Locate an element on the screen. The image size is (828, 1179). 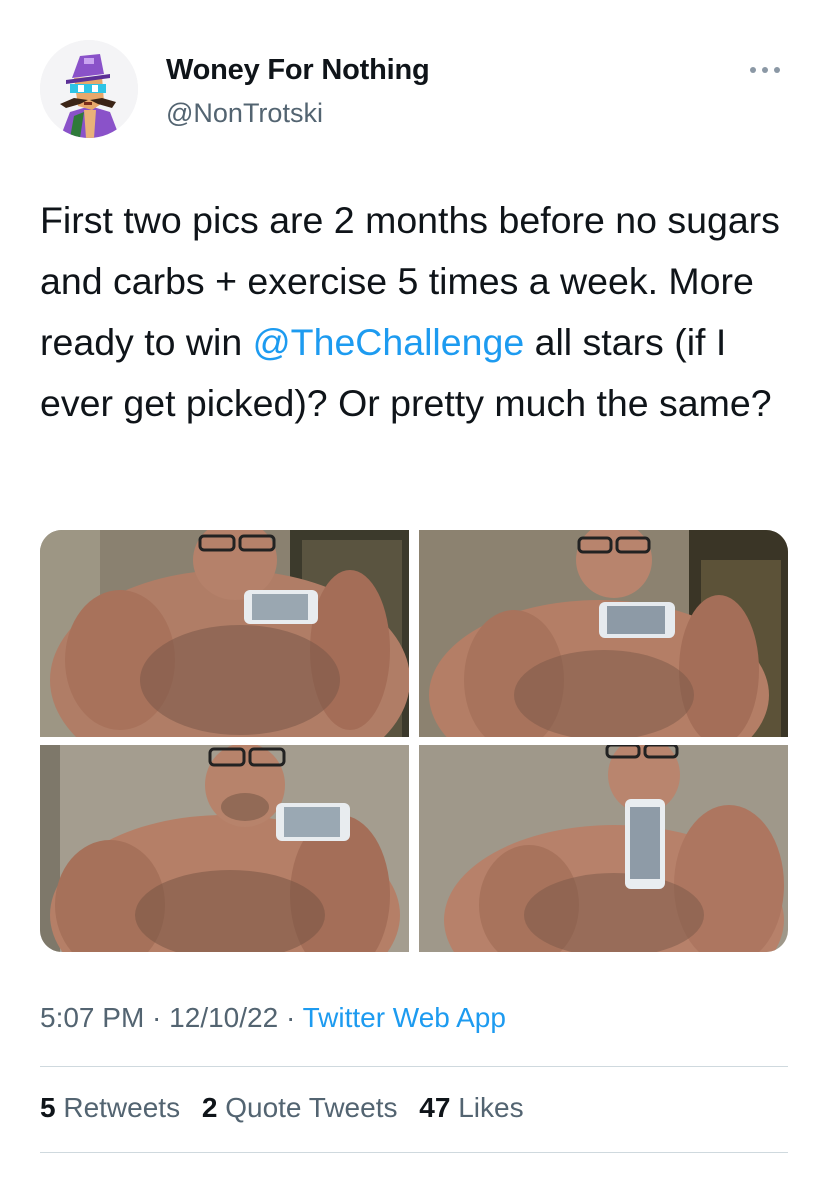
display-name: Woney For Nothing is located at coordinates (298, 70).